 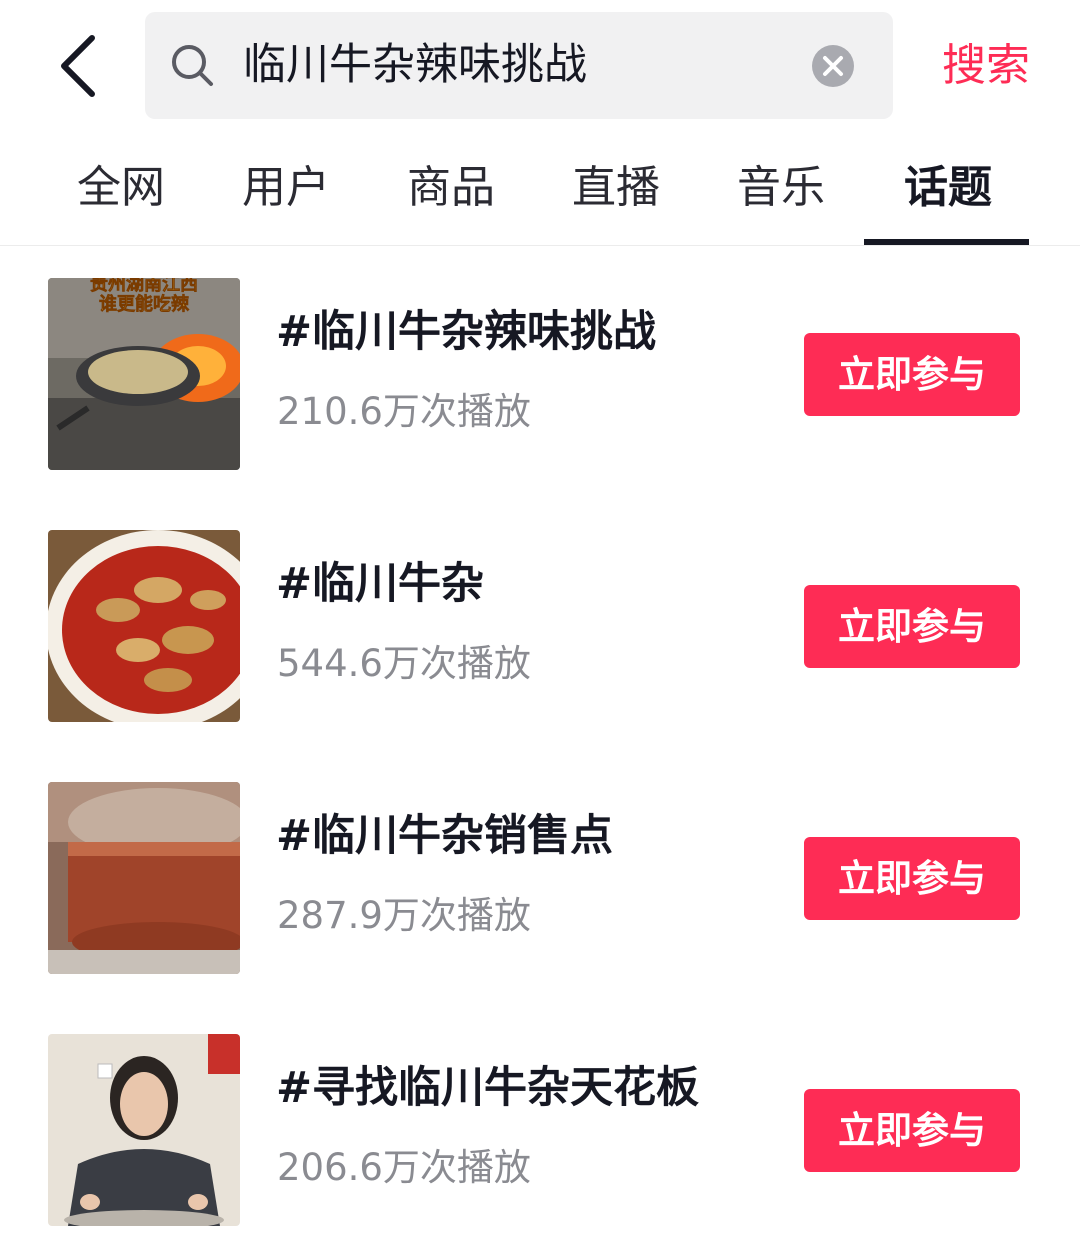 I want to click on search-icon, so click(x=192, y=65).